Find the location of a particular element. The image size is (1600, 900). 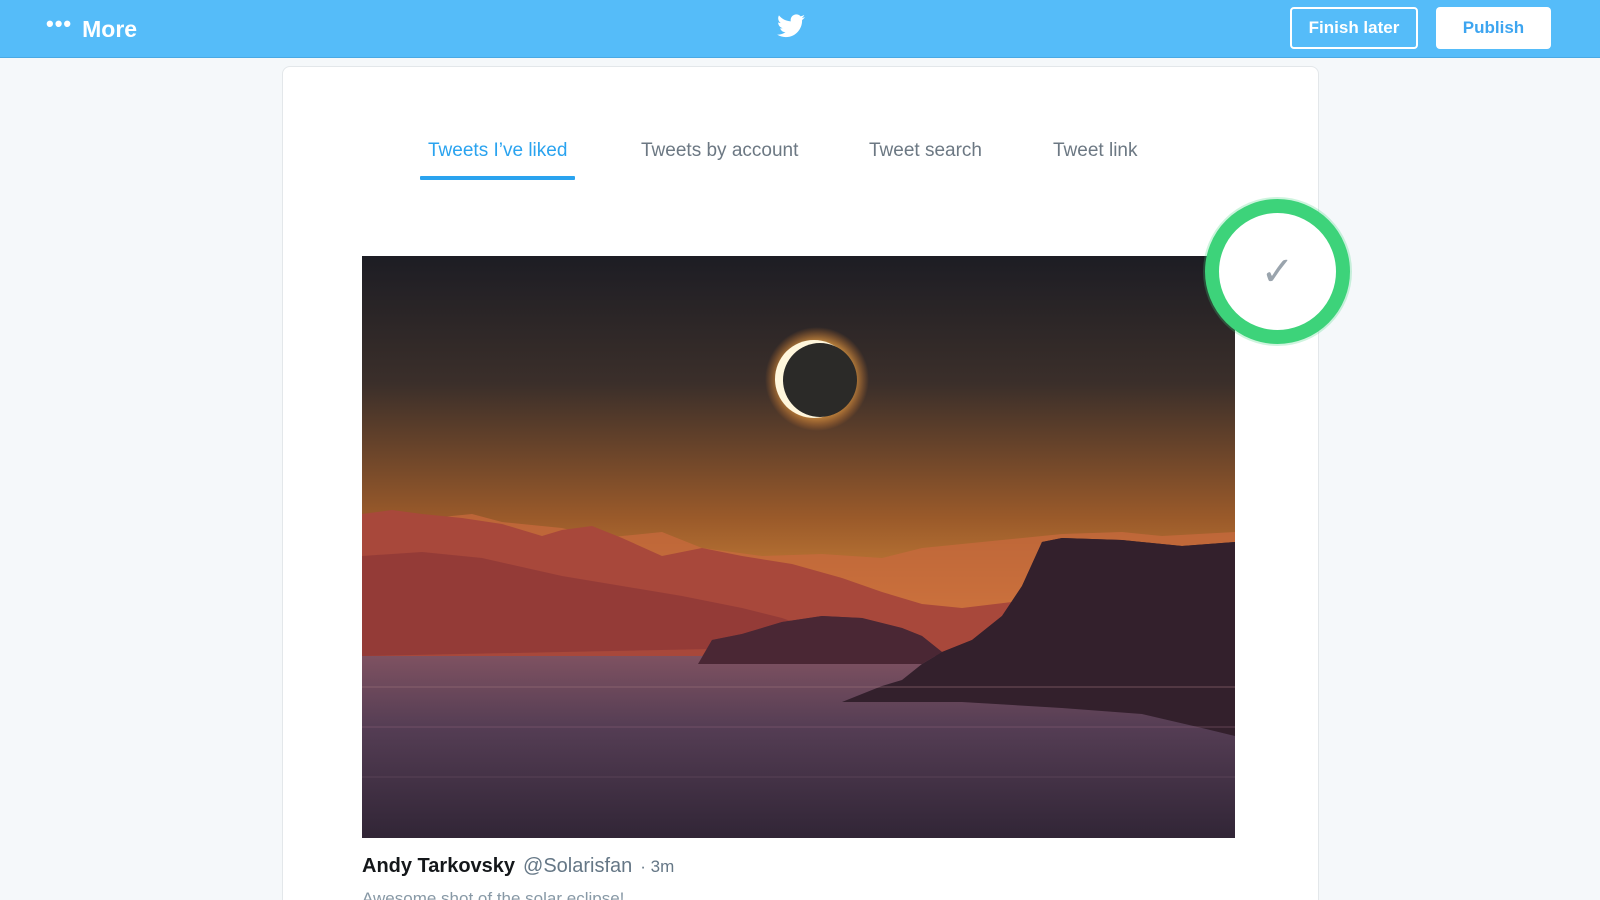

checkmark-icon: ✓ is located at coordinates (1277, 271).